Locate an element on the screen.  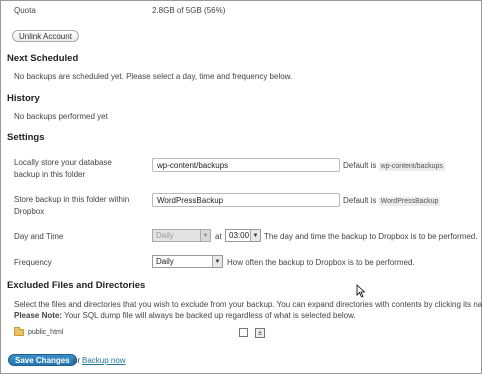
time-select: 03:00 ▼ is located at coordinates (243, 235).